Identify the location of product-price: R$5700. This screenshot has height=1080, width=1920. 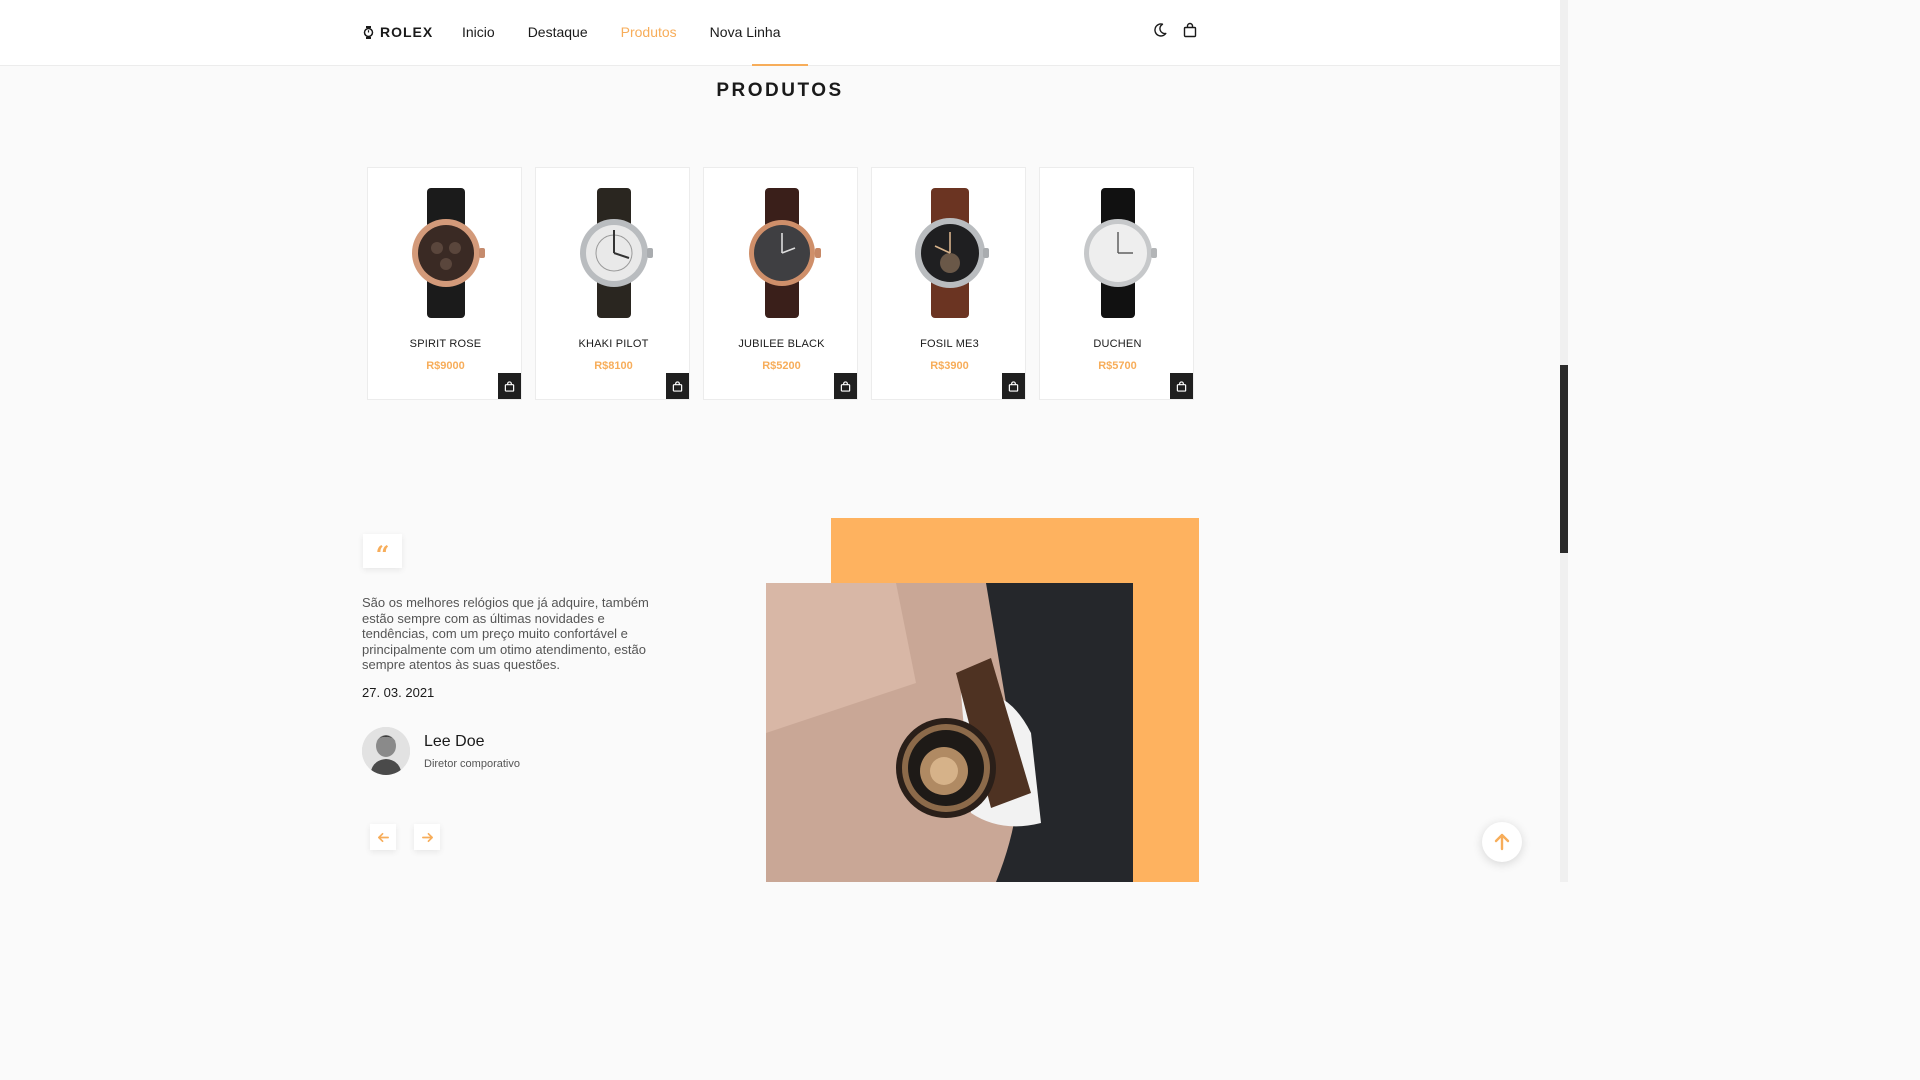
(1117, 366).